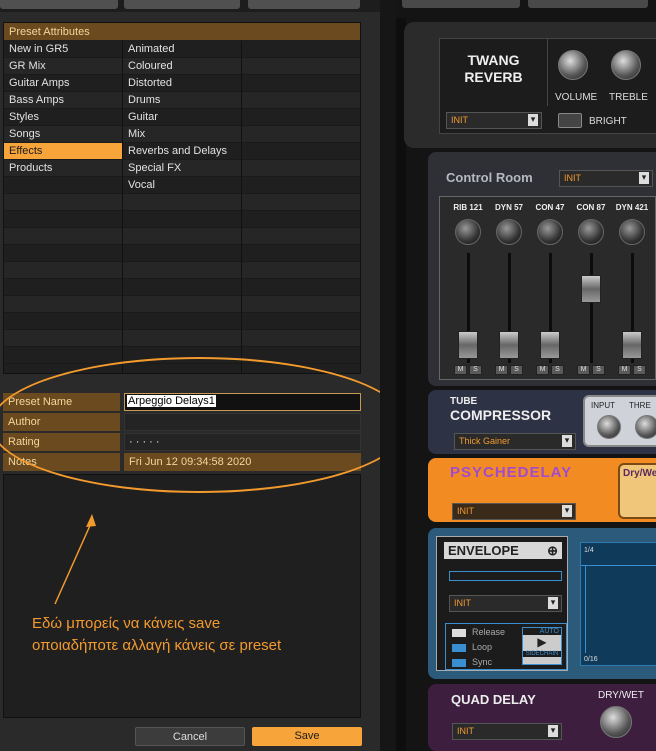  Describe the element at coordinates (489, 632) in the screenshot. I see `release-label: Release` at that location.